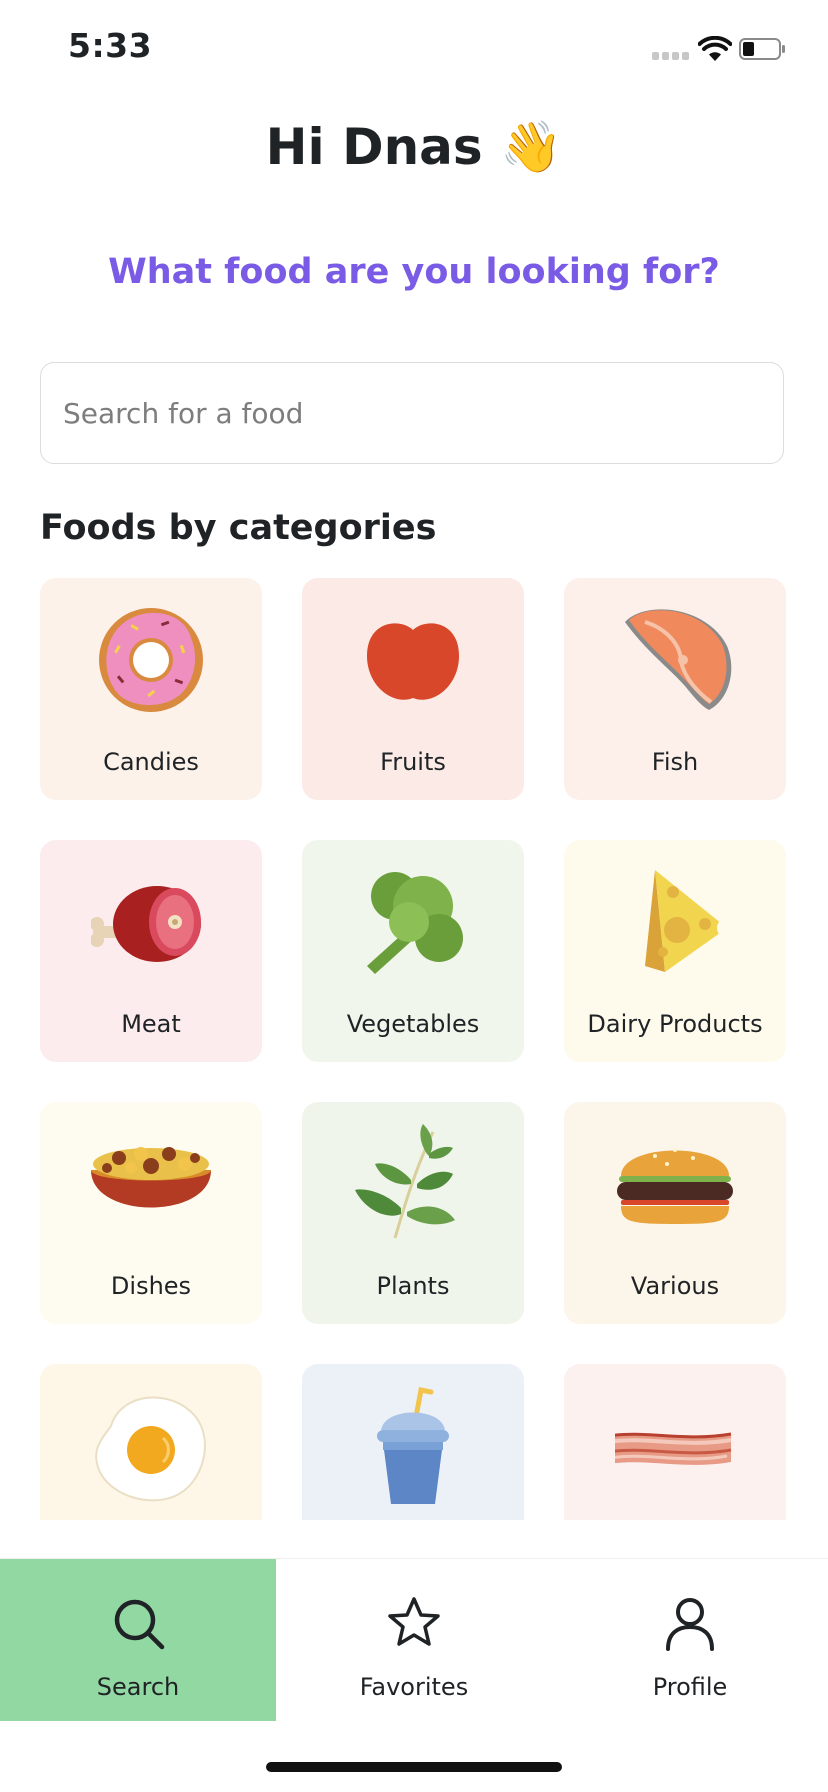 The image size is (828, 1792). I want to click on category-card-fruits: Fruits, so click(413, 689).